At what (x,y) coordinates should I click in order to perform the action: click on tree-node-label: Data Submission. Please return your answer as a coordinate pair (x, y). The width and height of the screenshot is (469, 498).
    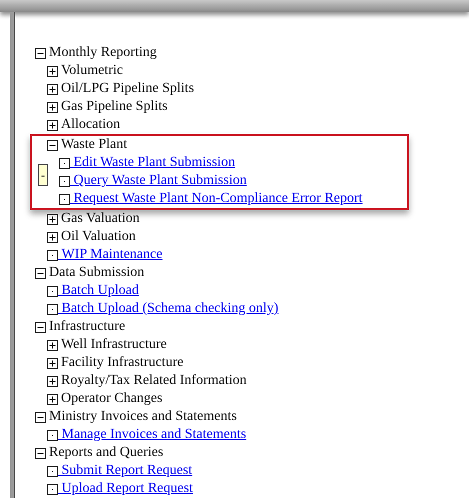
    Looking at the image, I should click on (96, 273).